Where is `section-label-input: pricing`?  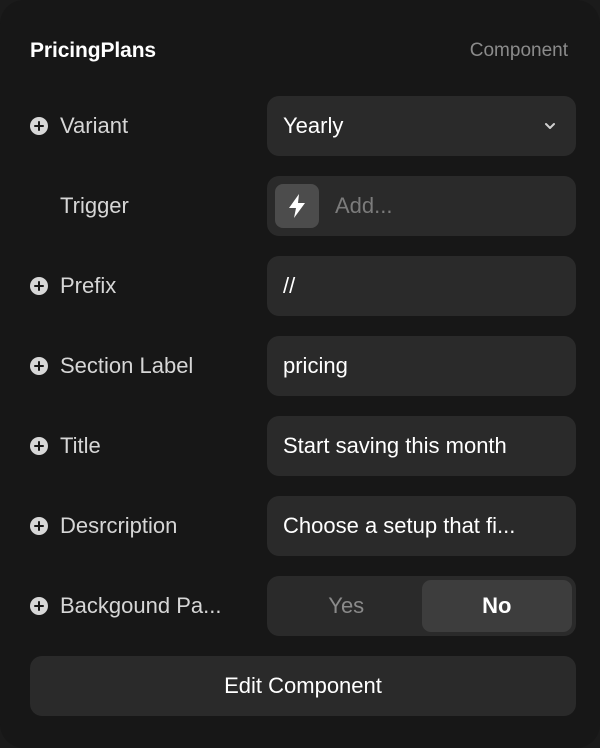
section-label-input: pricing is located at coordinates (421, 366).